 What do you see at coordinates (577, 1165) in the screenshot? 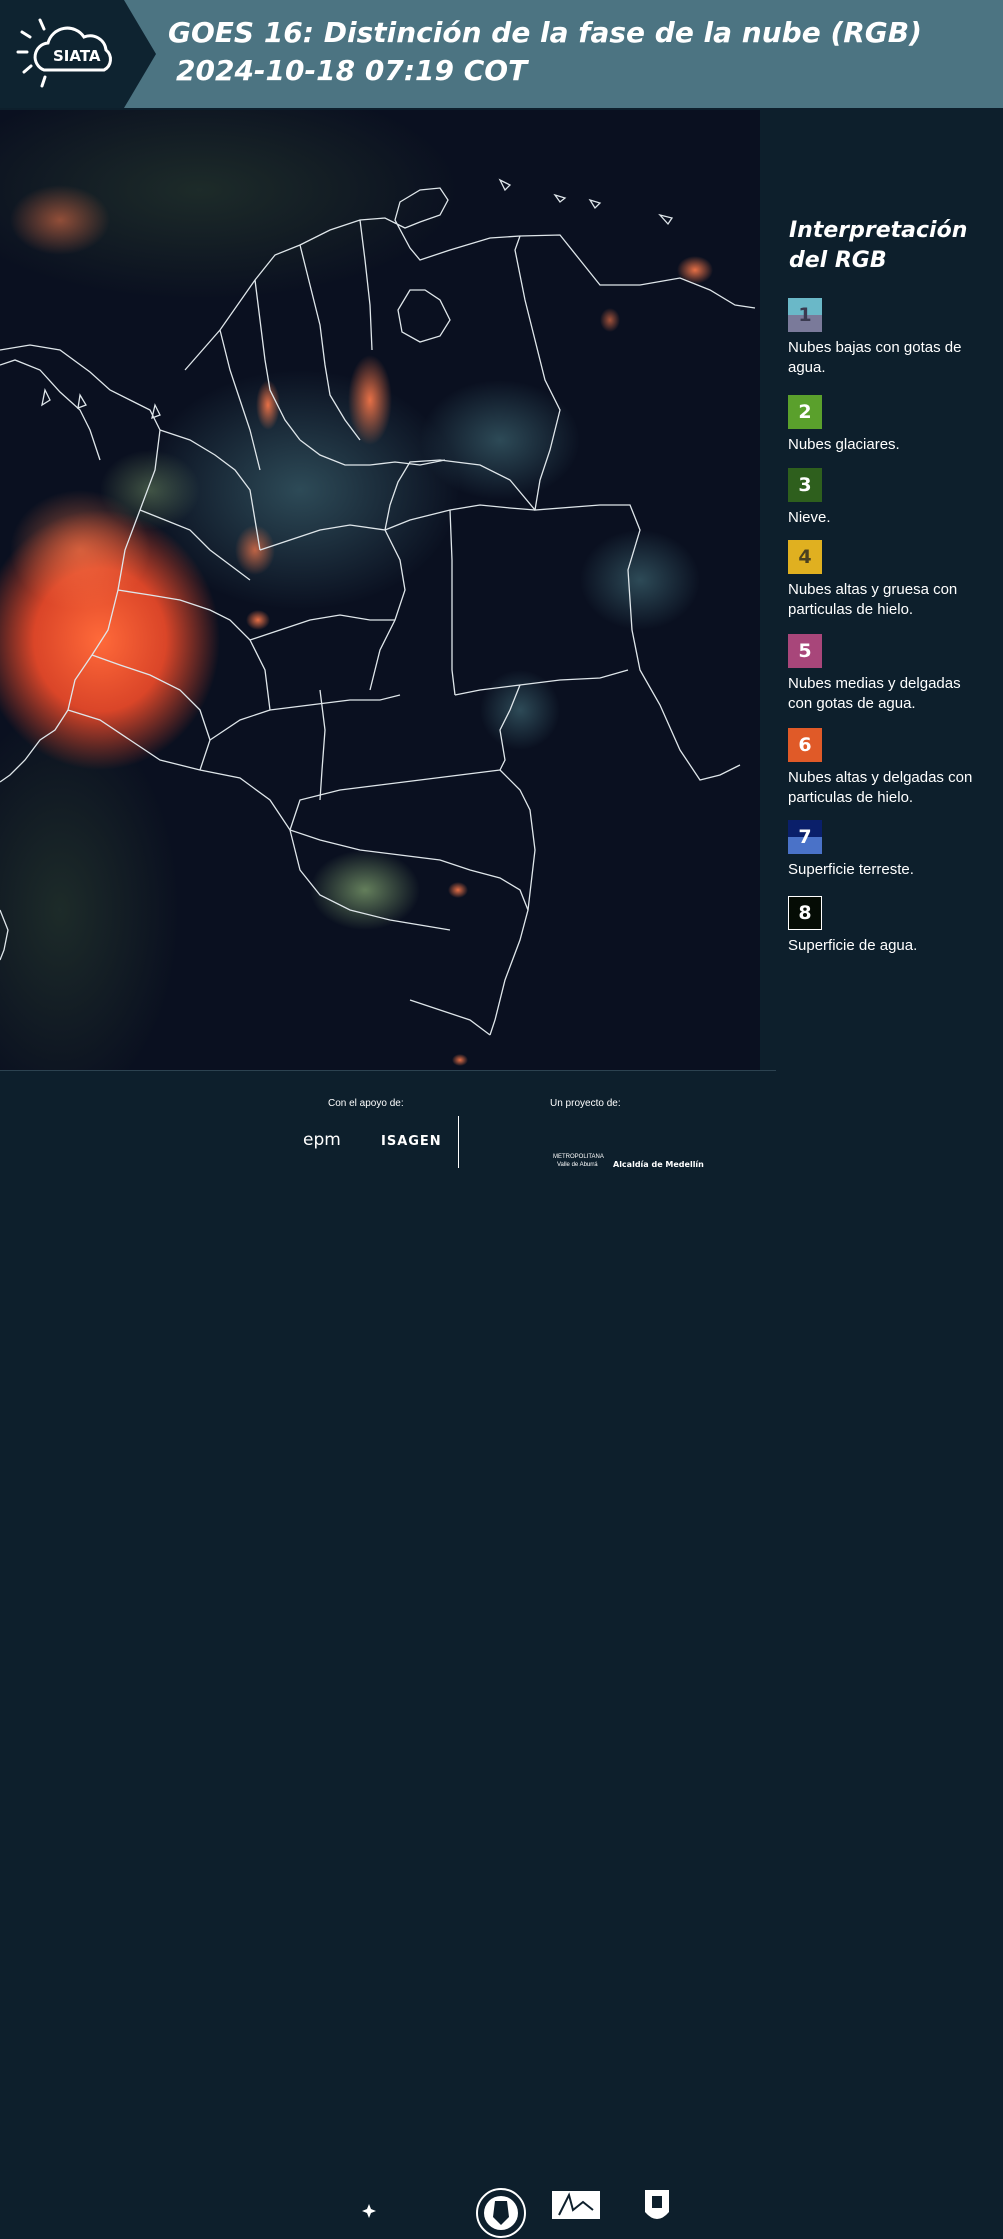
I see `valle-aburra-label: Valle de Aburrá` at bounding box center [577, 1165].